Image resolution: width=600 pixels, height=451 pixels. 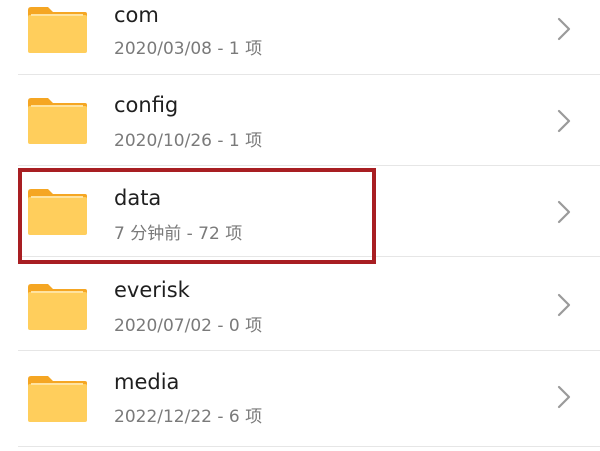 What do you see at coordinates (309, 446) in the screenshot?
I see `divider` at bounding box center [309, 446].